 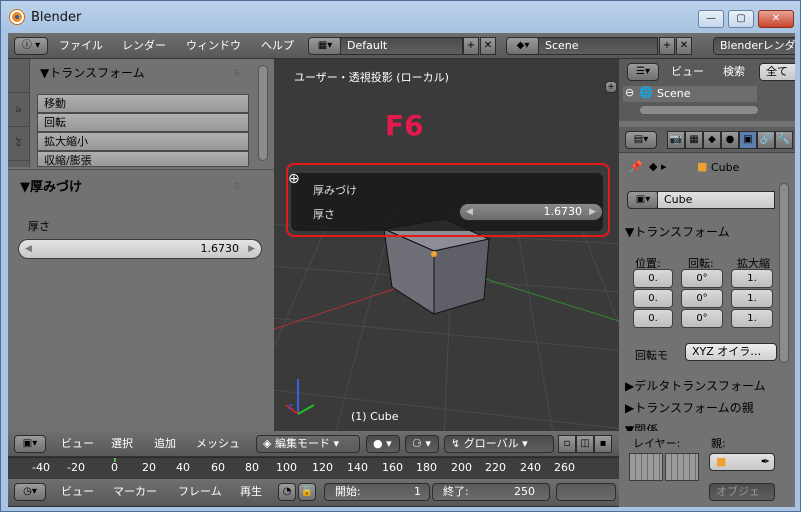 What do you see at coordinates (598, 46) in the screenshot?
I see `scene-field: Scene` at bounding box center [598, 46].